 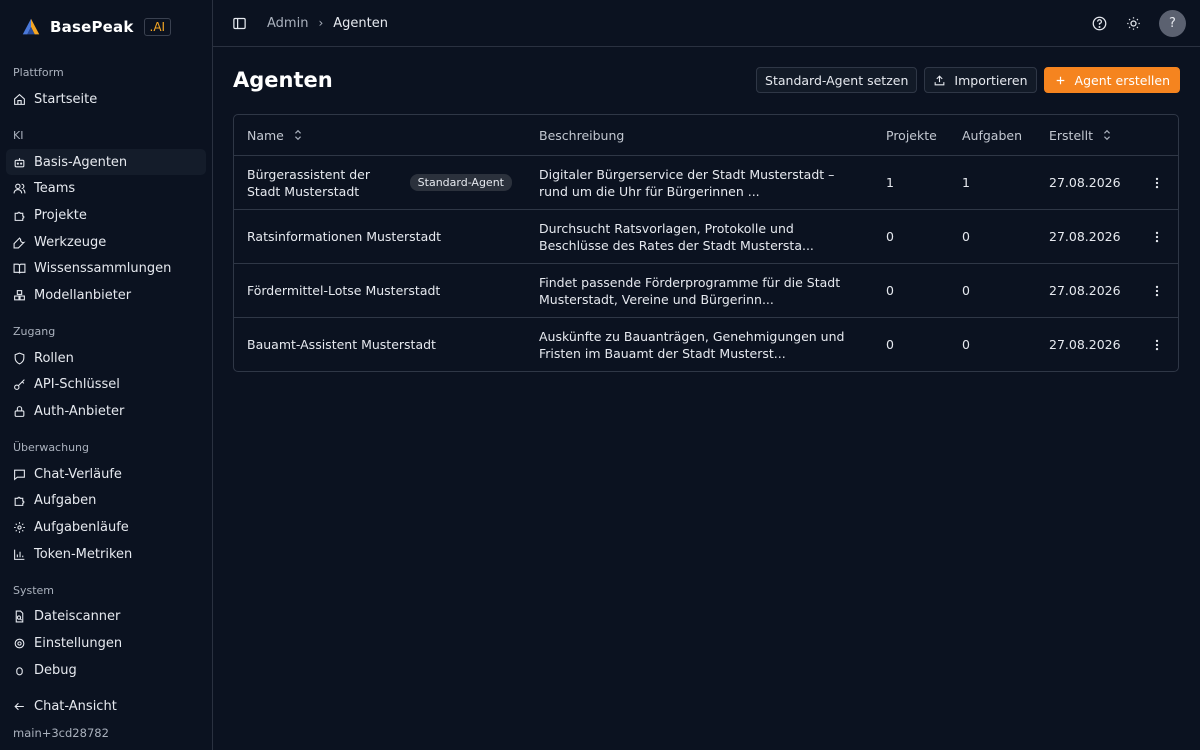 I want to click on column-header-label: Name, so click(x=265, y=135).